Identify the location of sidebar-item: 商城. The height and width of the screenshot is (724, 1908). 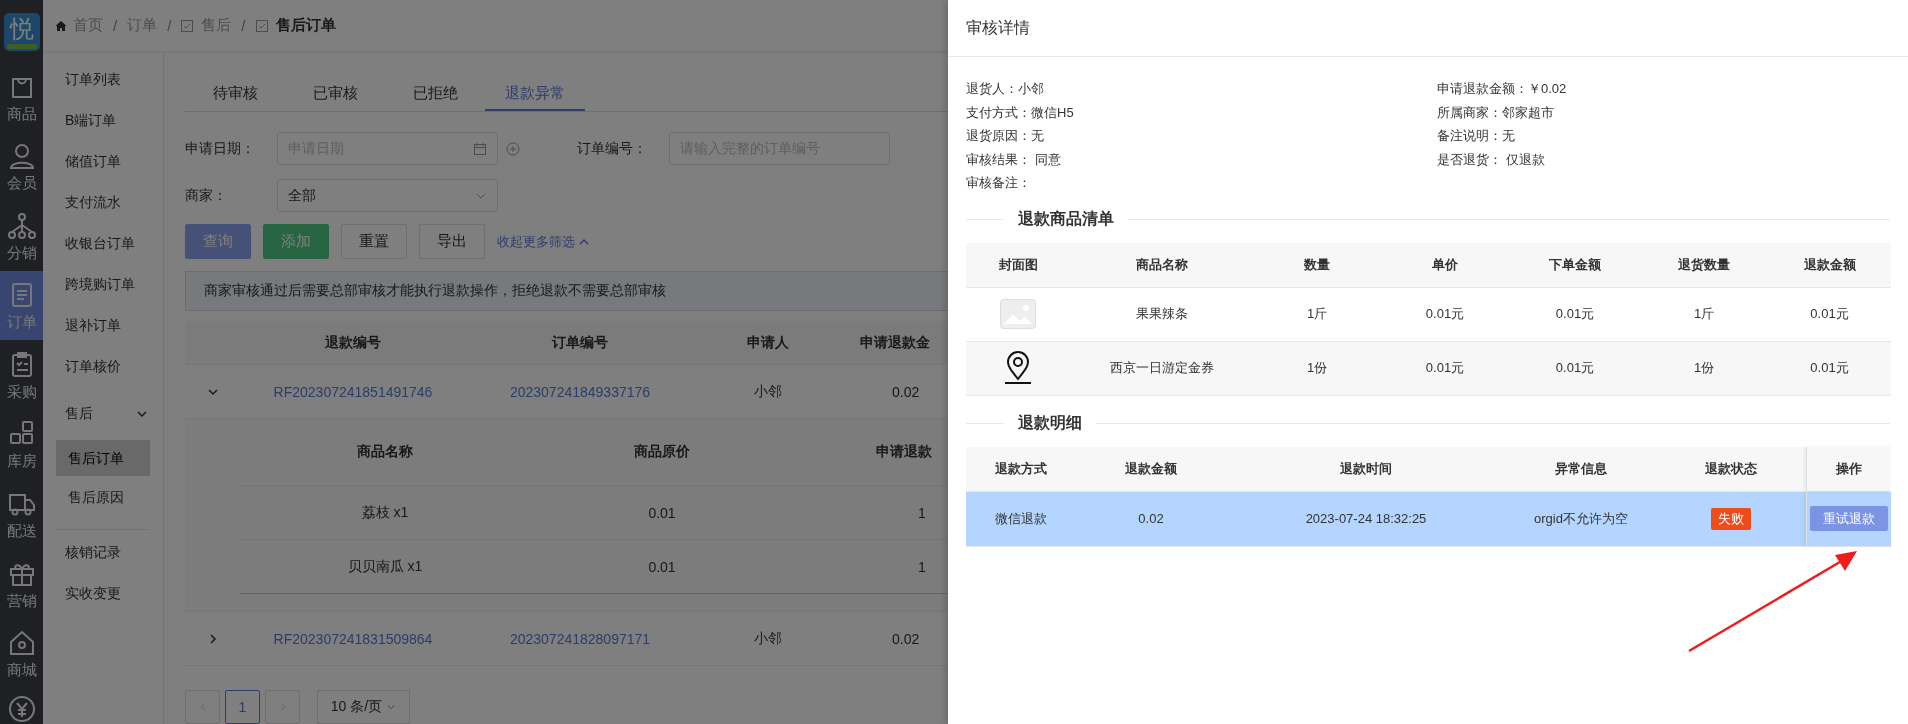
(21, 653).